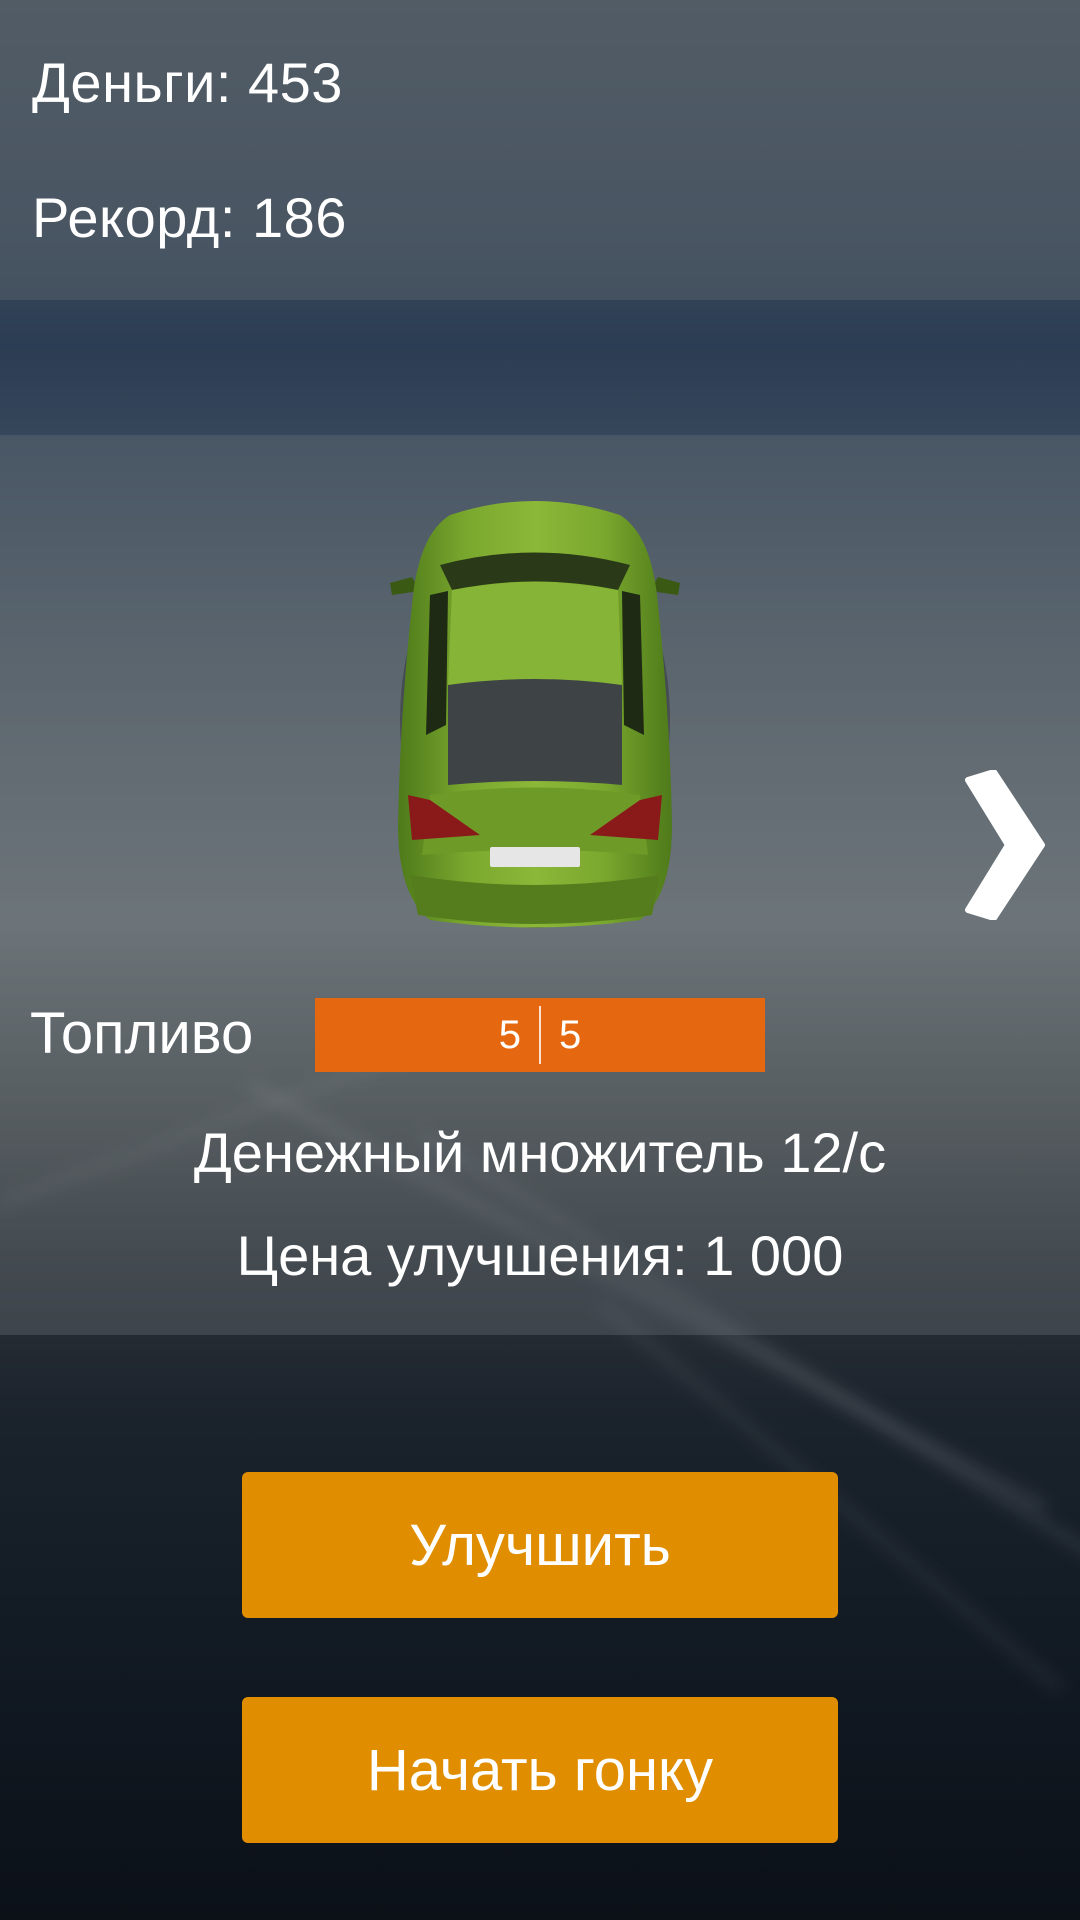  Describe the element at coordinates (540, 1255) in the screenshot. I see `upgrade-price: Цена улучшения: 1 000` at that location.